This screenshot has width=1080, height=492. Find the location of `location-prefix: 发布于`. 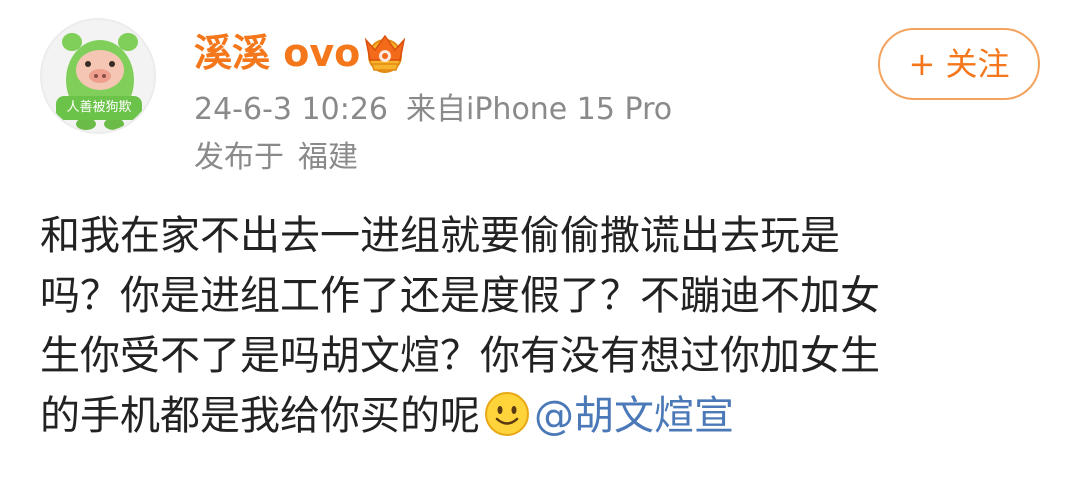

location-prefix: 发布于 is located at coordinates (239, 157).